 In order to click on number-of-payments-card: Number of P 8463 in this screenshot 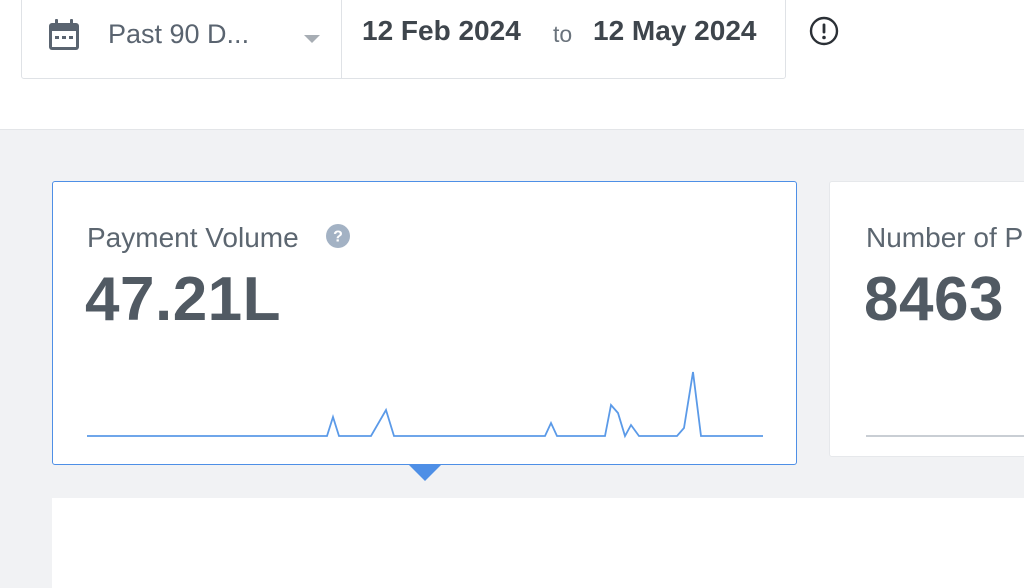, I will do `click(926, 319)`.